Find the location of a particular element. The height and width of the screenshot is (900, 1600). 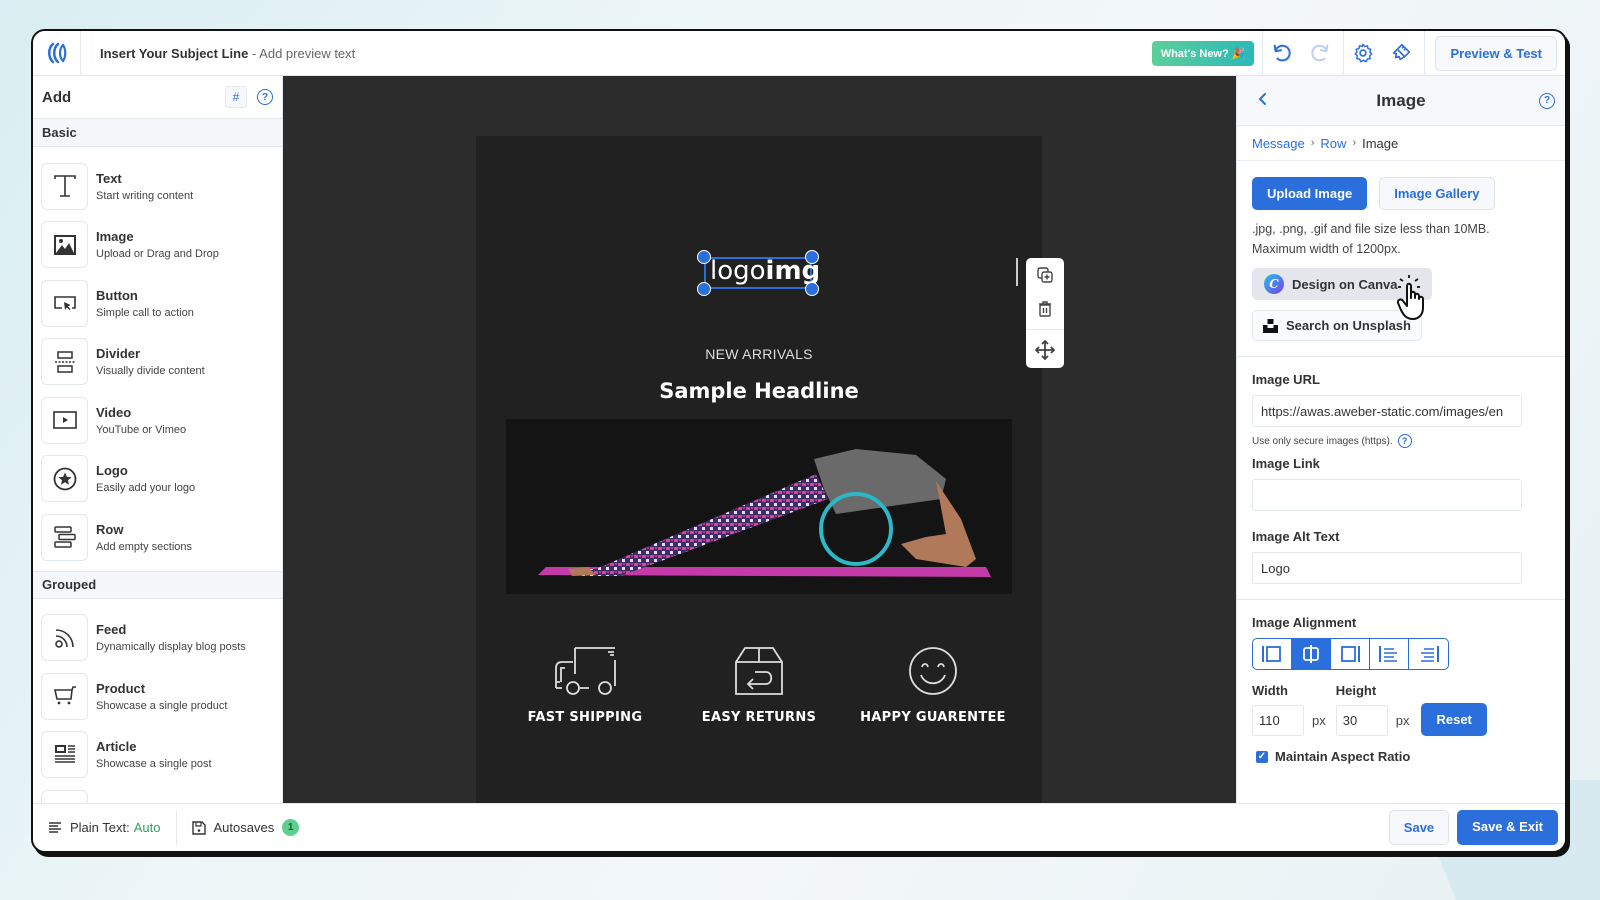

breadcrumb-message: Message is located at coordinates (1278, 143).